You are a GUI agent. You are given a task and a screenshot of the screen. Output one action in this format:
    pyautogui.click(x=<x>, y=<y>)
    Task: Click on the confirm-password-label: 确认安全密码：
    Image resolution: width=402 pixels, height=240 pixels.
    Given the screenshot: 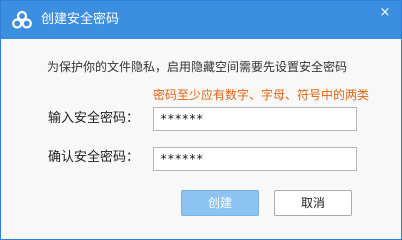 What is the action you would take?
    pyautogui.click(x=94, y=157)
    